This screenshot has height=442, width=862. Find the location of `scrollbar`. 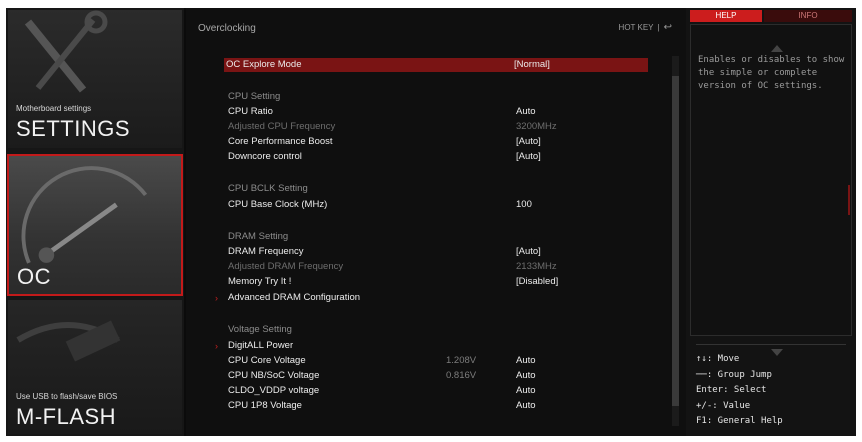

scrollbar is located at coordinates (675, 241).